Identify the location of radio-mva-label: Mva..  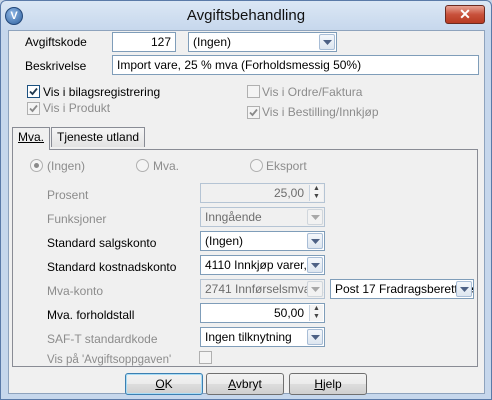
(166, 166).